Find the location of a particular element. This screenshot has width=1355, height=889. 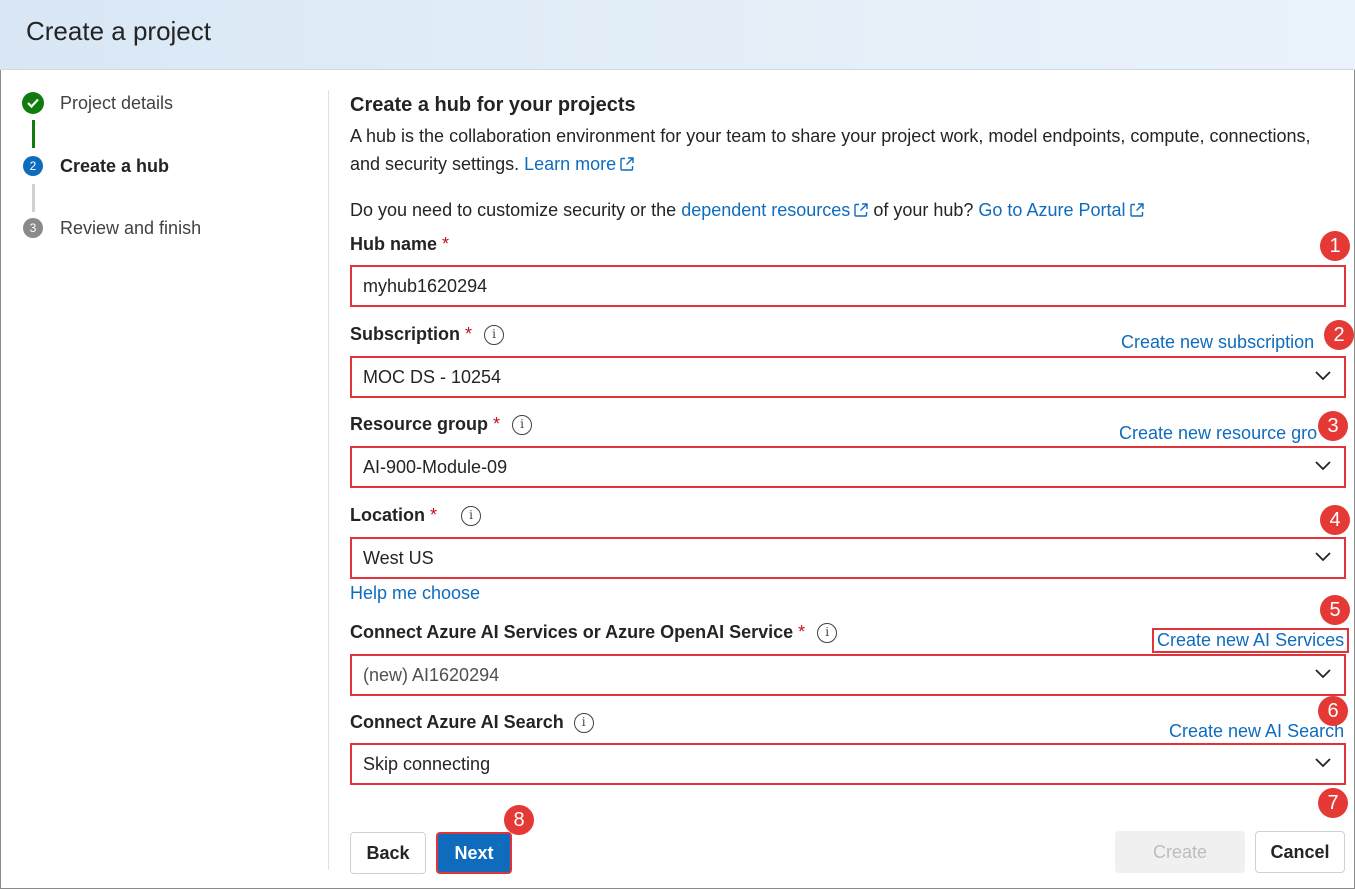

resource-group-value: AI-900-Module-09 is located at coordinates (435, 466).